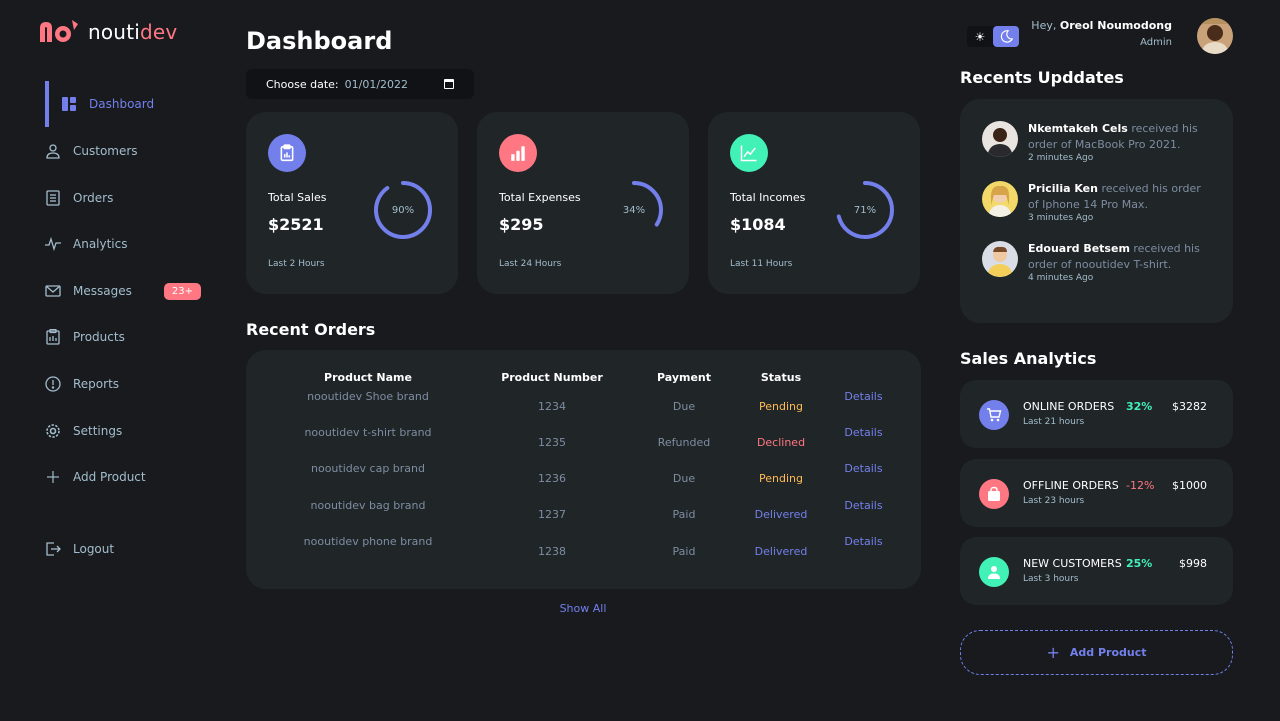 The height and width of the screenshot is (721, 1280). Describe the element at coordinates (125, 244) in the screenshot. I see `sidebar-item-analytics: Analytics` at that location.